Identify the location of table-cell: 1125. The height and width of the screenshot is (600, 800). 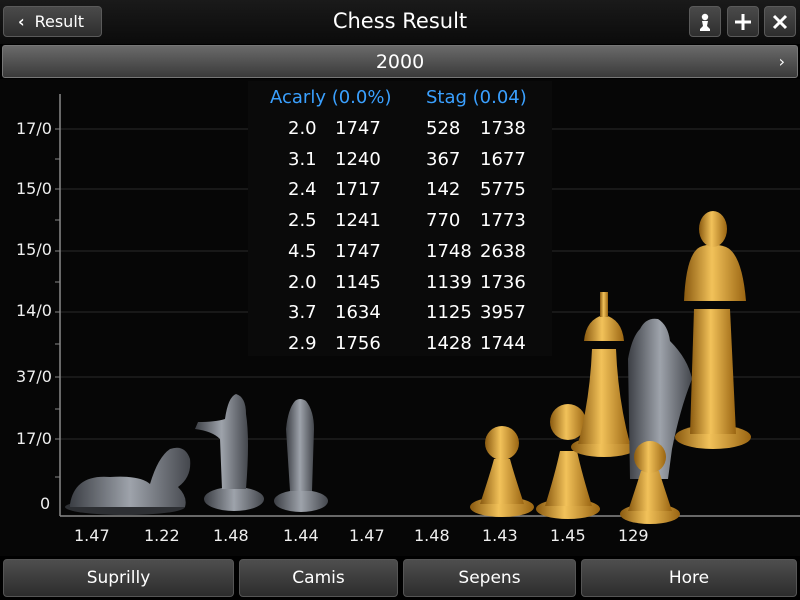
(449, 313).